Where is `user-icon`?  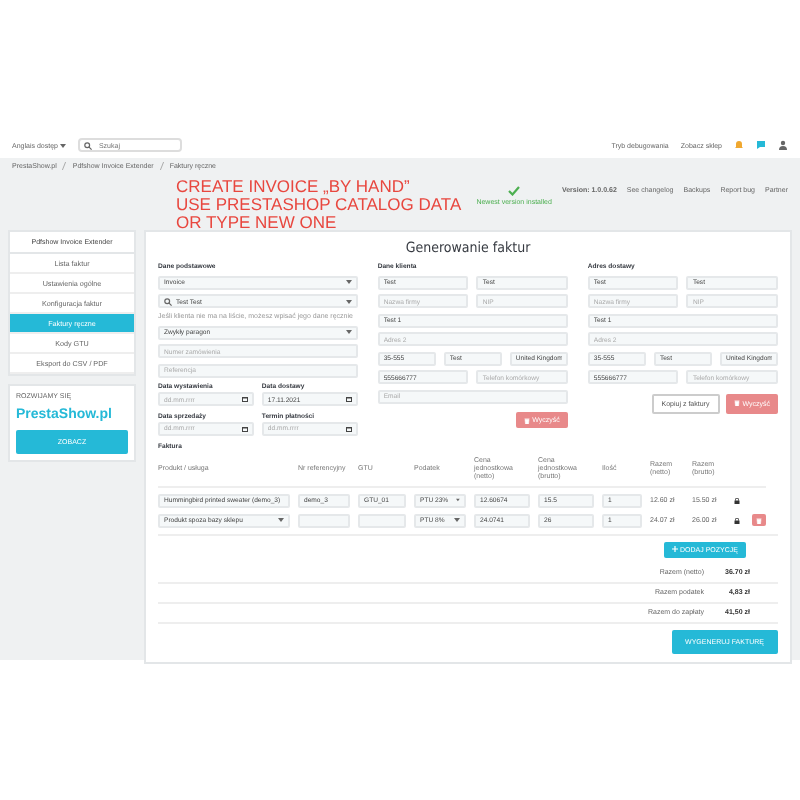
user-icon is located at coordinates (783, 145).